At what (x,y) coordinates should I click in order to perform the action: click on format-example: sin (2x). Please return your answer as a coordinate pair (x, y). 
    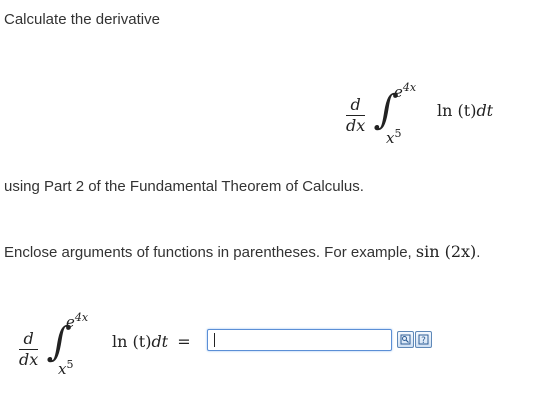
    Looking at the image, I should click on (446, 251).